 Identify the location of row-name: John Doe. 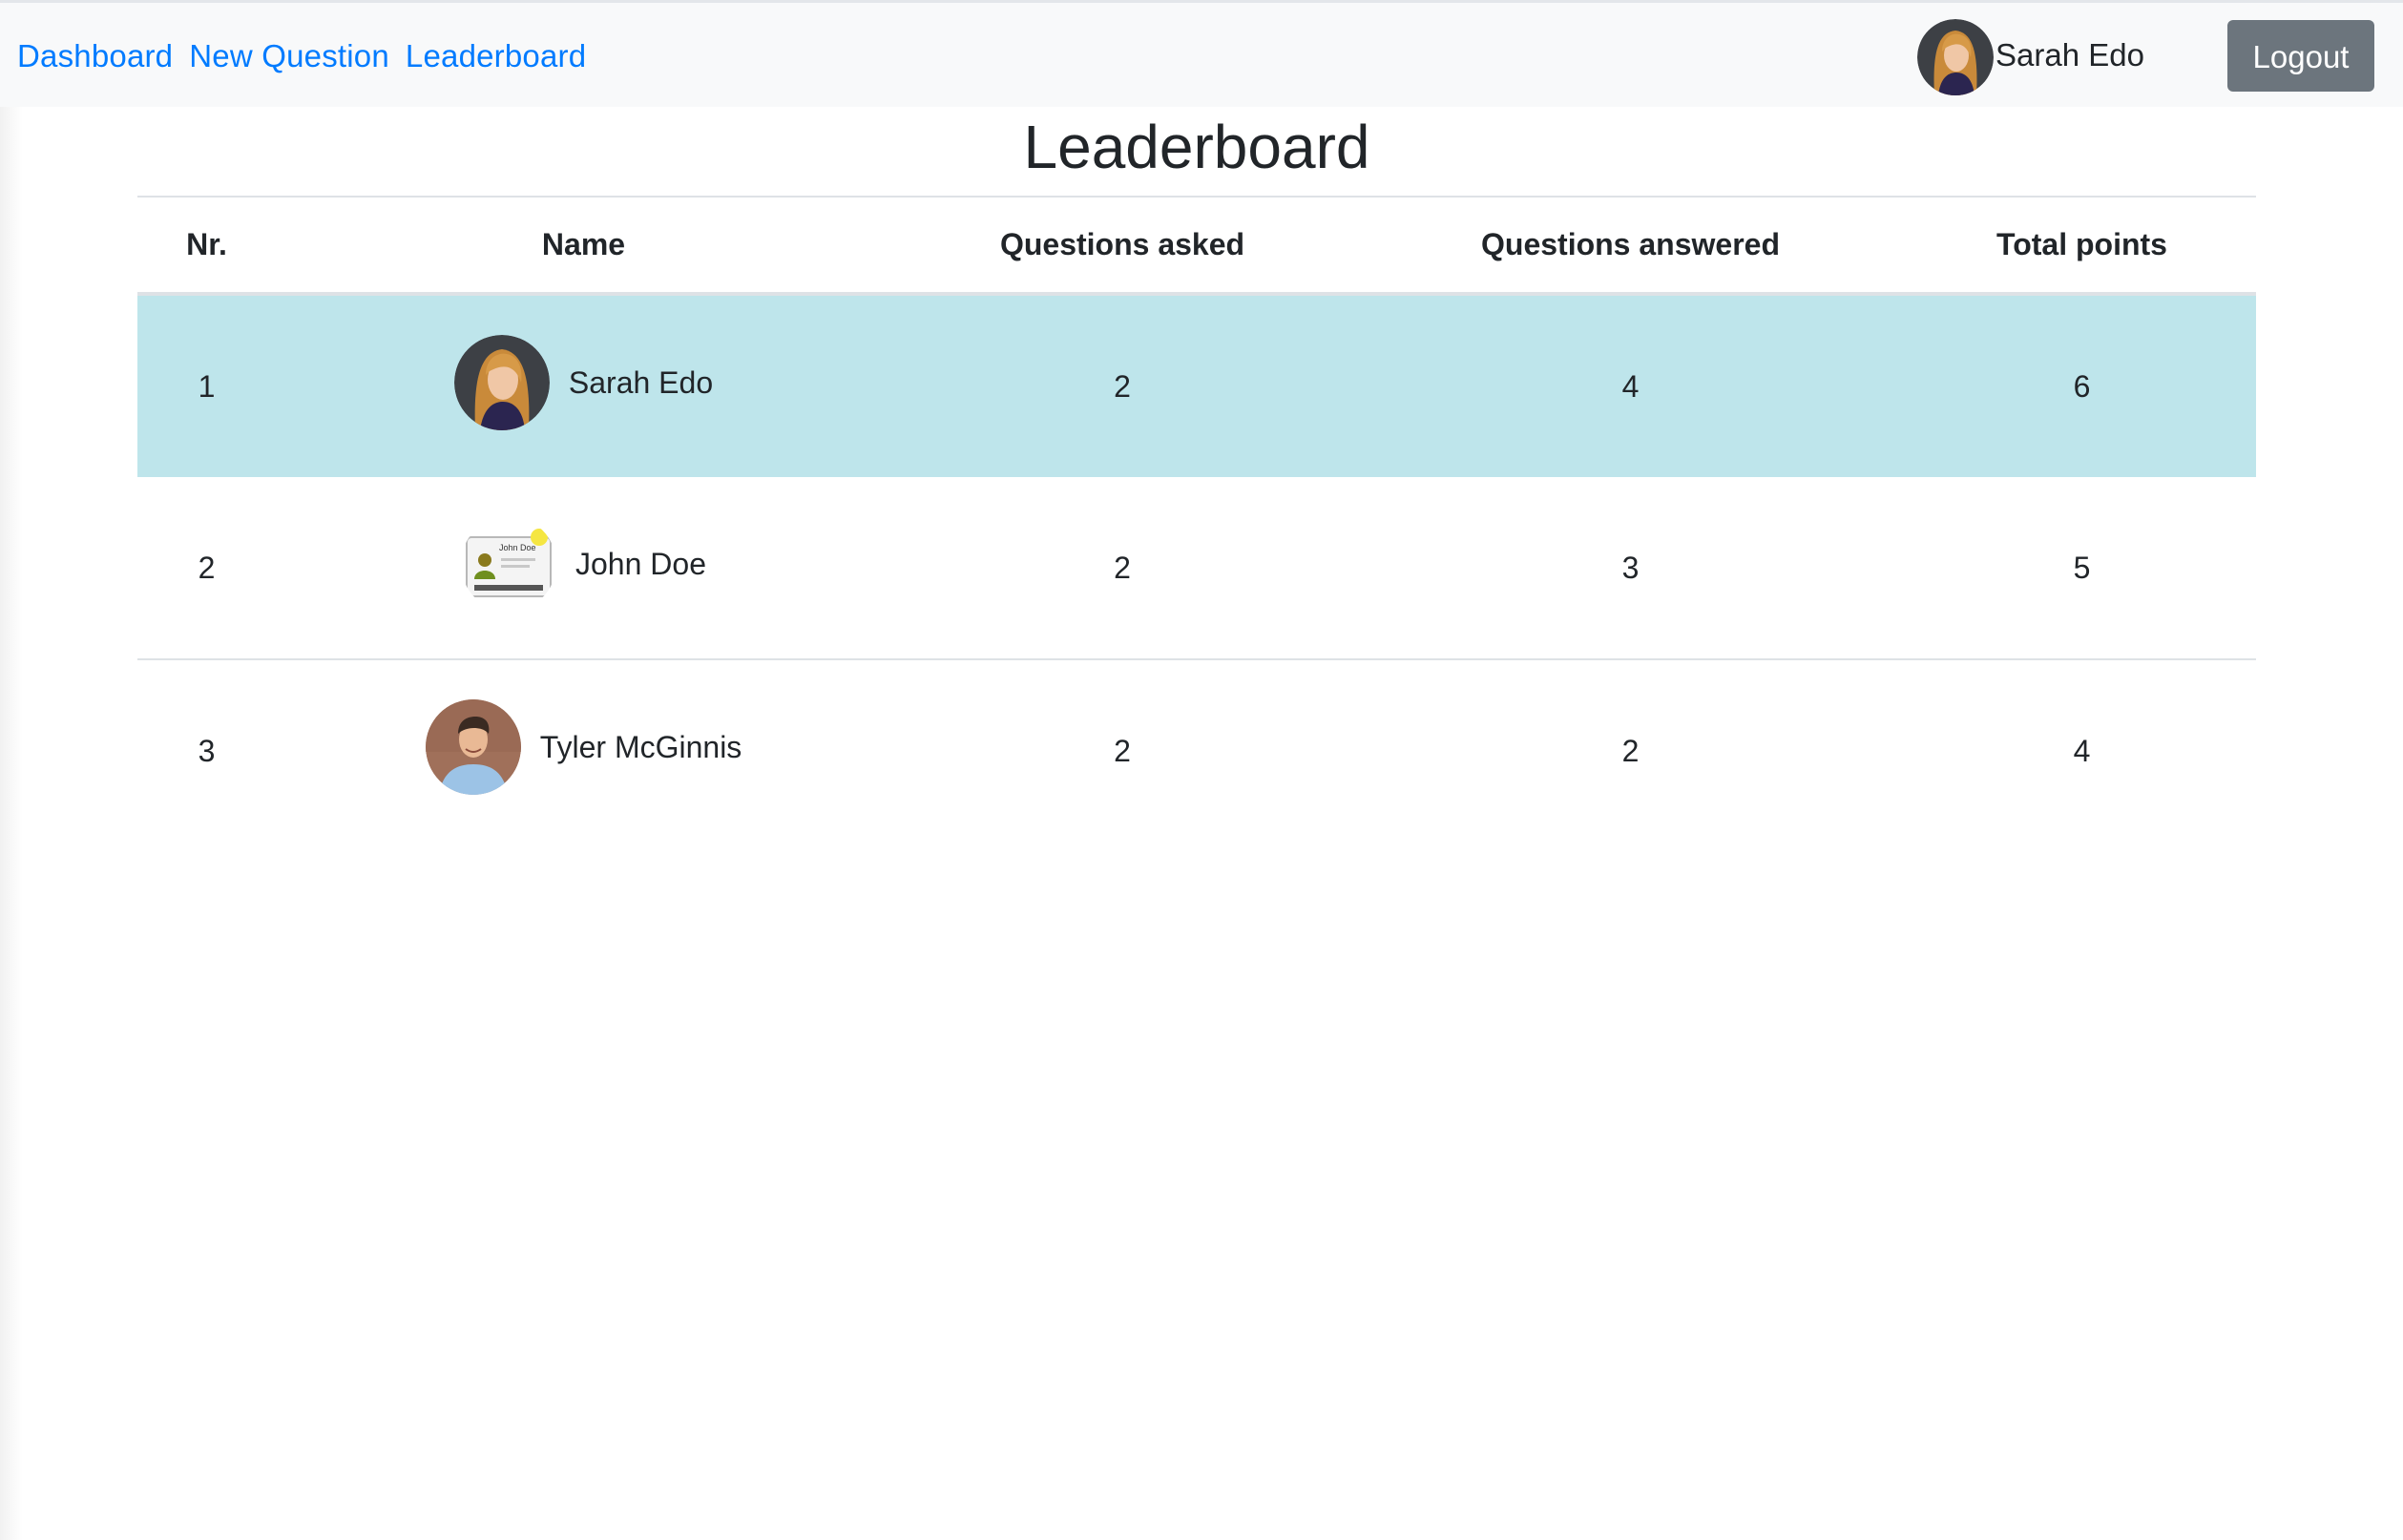
(640, 564).